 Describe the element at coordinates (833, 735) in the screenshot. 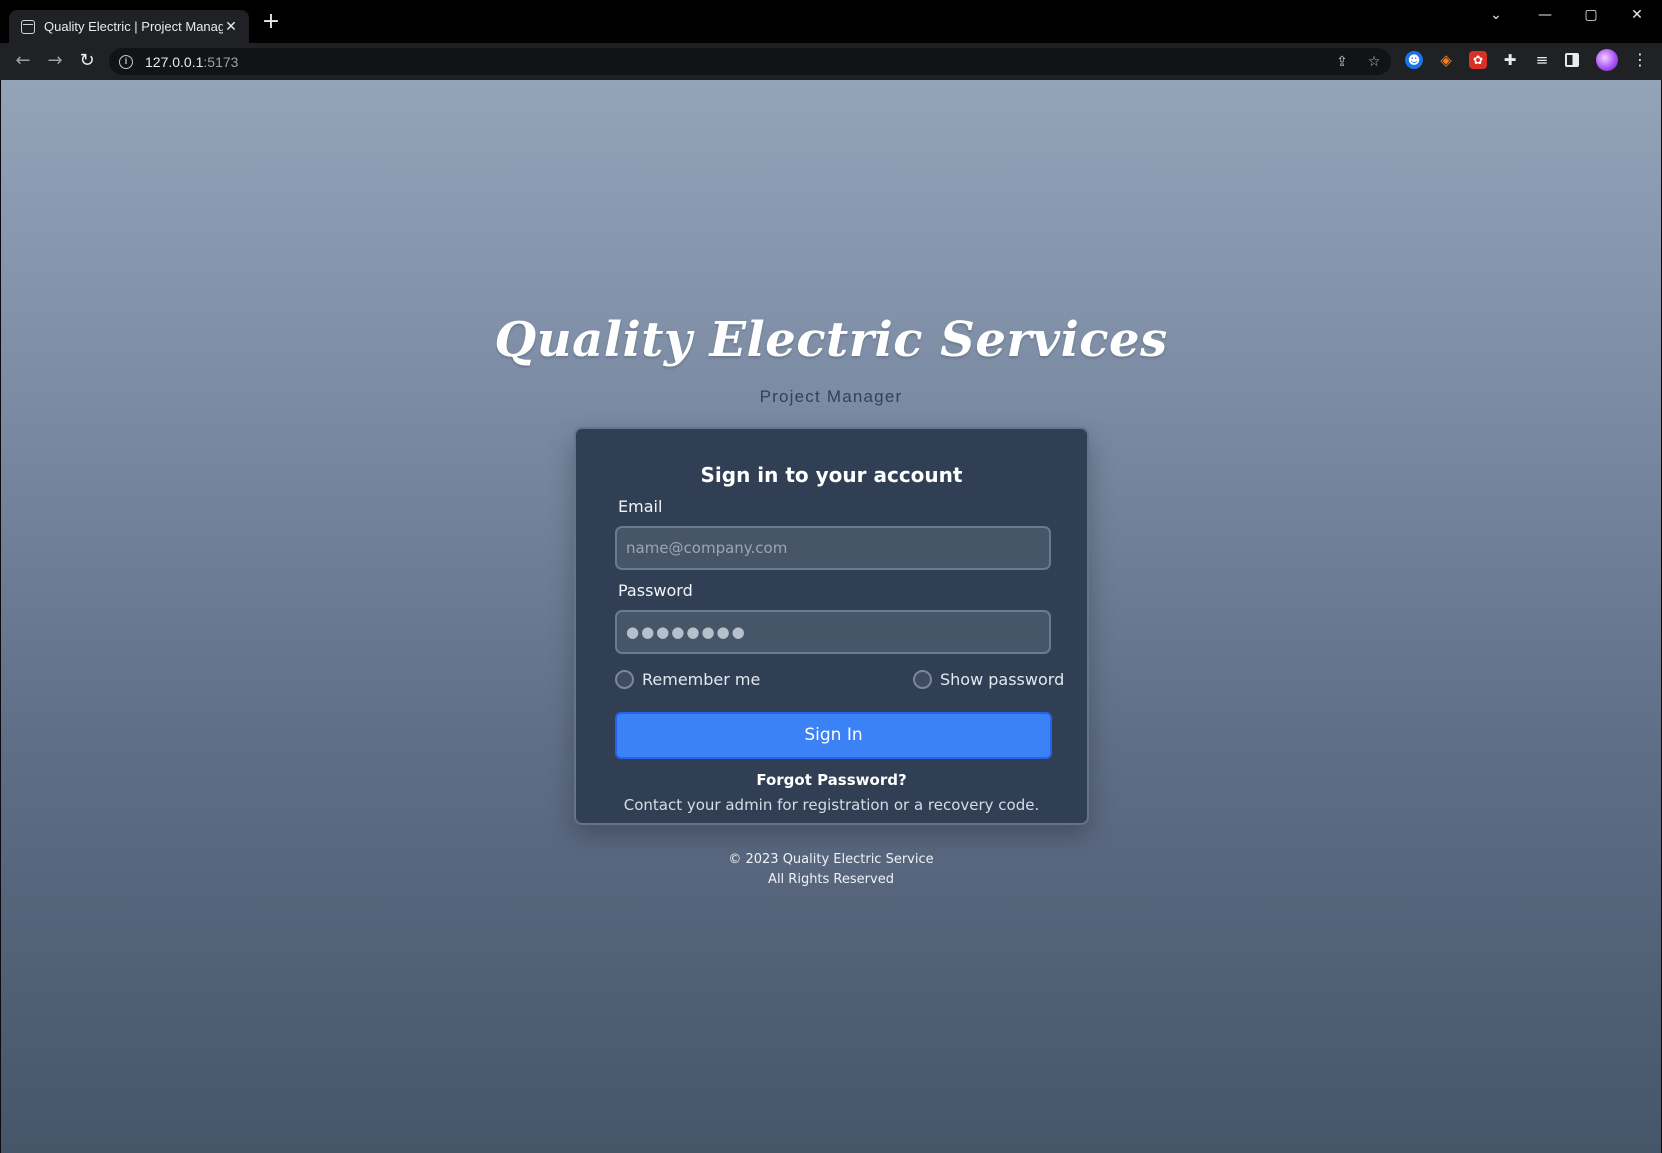

I see `sign-in-button: Sign In` at that location.